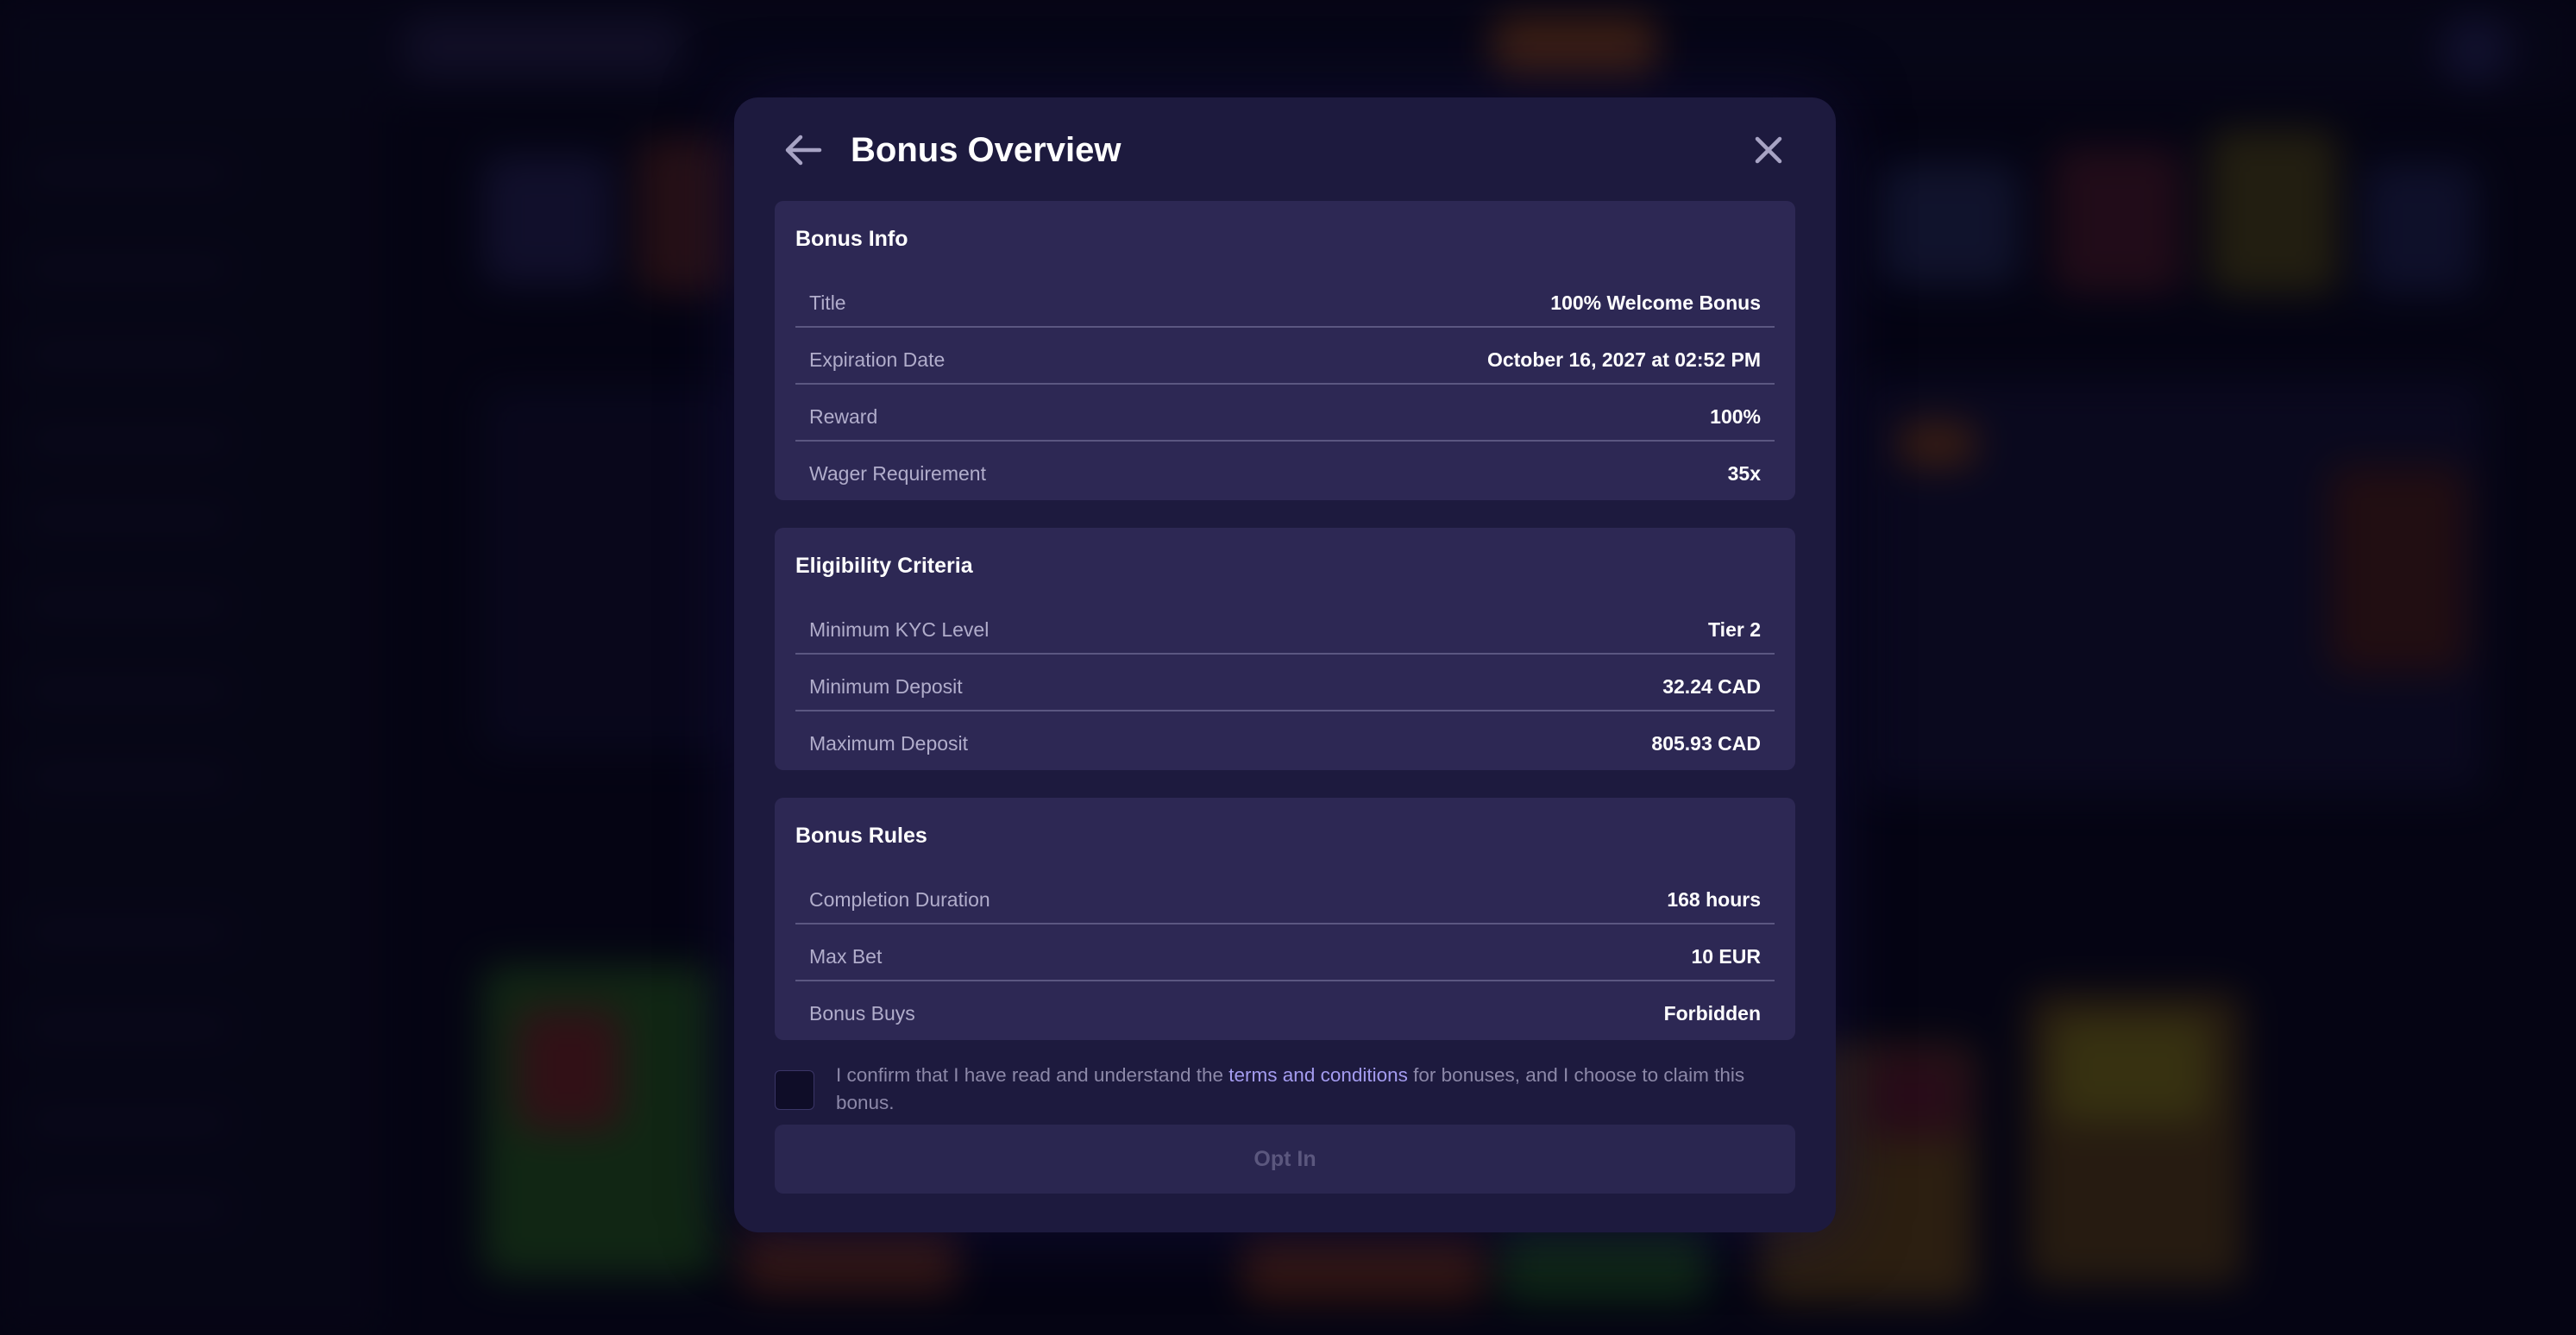 The width and height of the screenshot is (2576, 1335). What do you see at coordinates (986, 150) in the screenshot?
I see `modal-title: Bonus Overview` at bounding box center [986, 150].